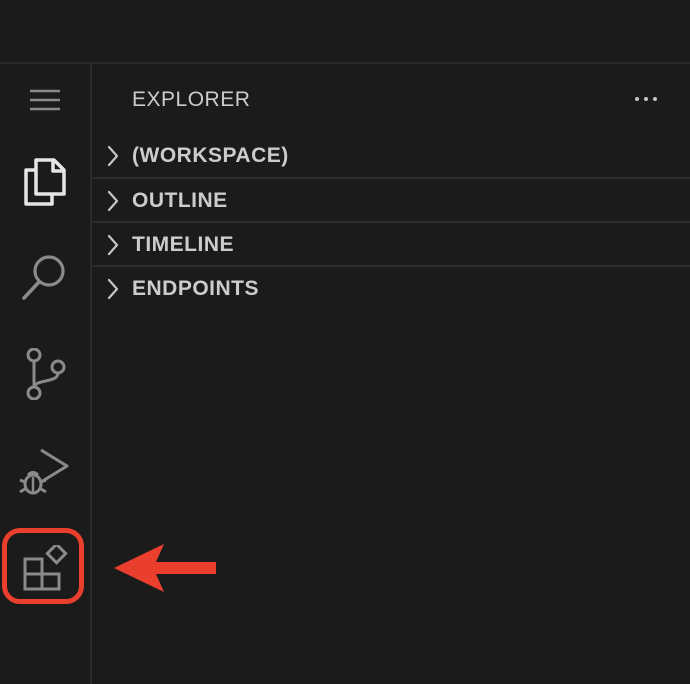  What do you see at coordinates (391, 99) in the screenshot?
I see `sidebar-header: EXPLORER` at bounding box center [391, 99].